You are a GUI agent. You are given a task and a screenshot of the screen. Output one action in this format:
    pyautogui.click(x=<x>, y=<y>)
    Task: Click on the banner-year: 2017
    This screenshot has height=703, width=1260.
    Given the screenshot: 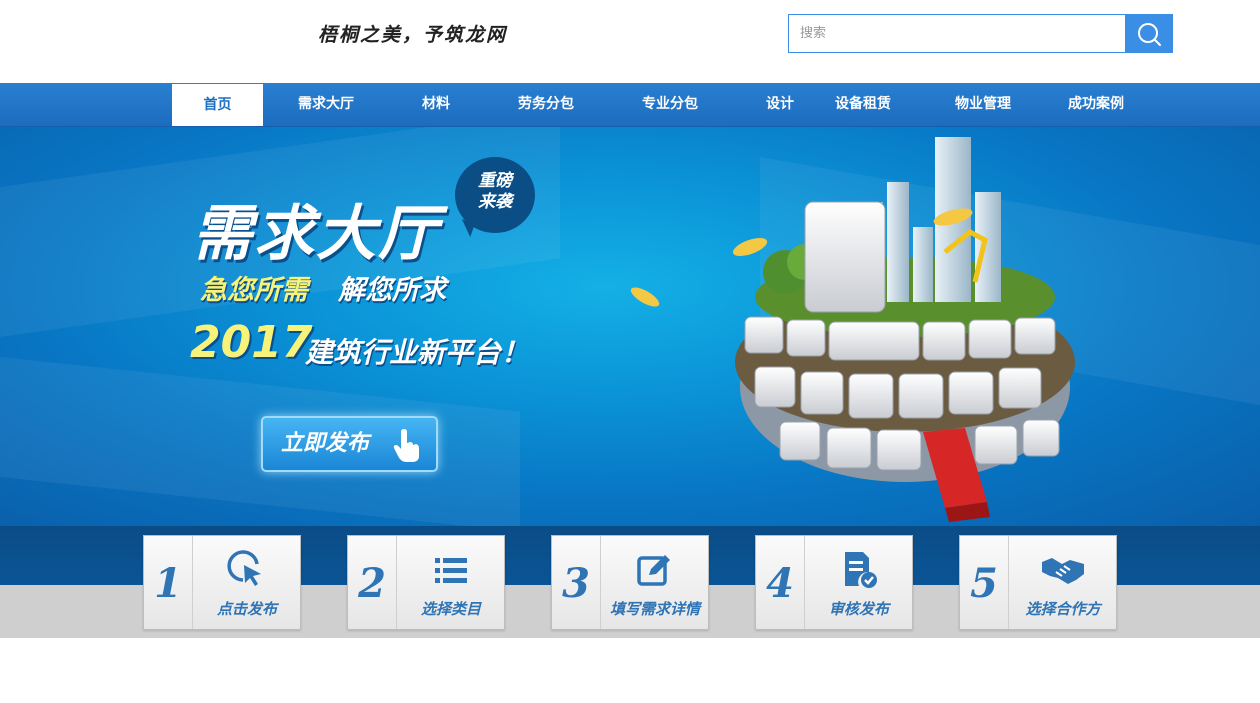 What is the action you would take?
    pyautogui.click(x=251, y=342)
    